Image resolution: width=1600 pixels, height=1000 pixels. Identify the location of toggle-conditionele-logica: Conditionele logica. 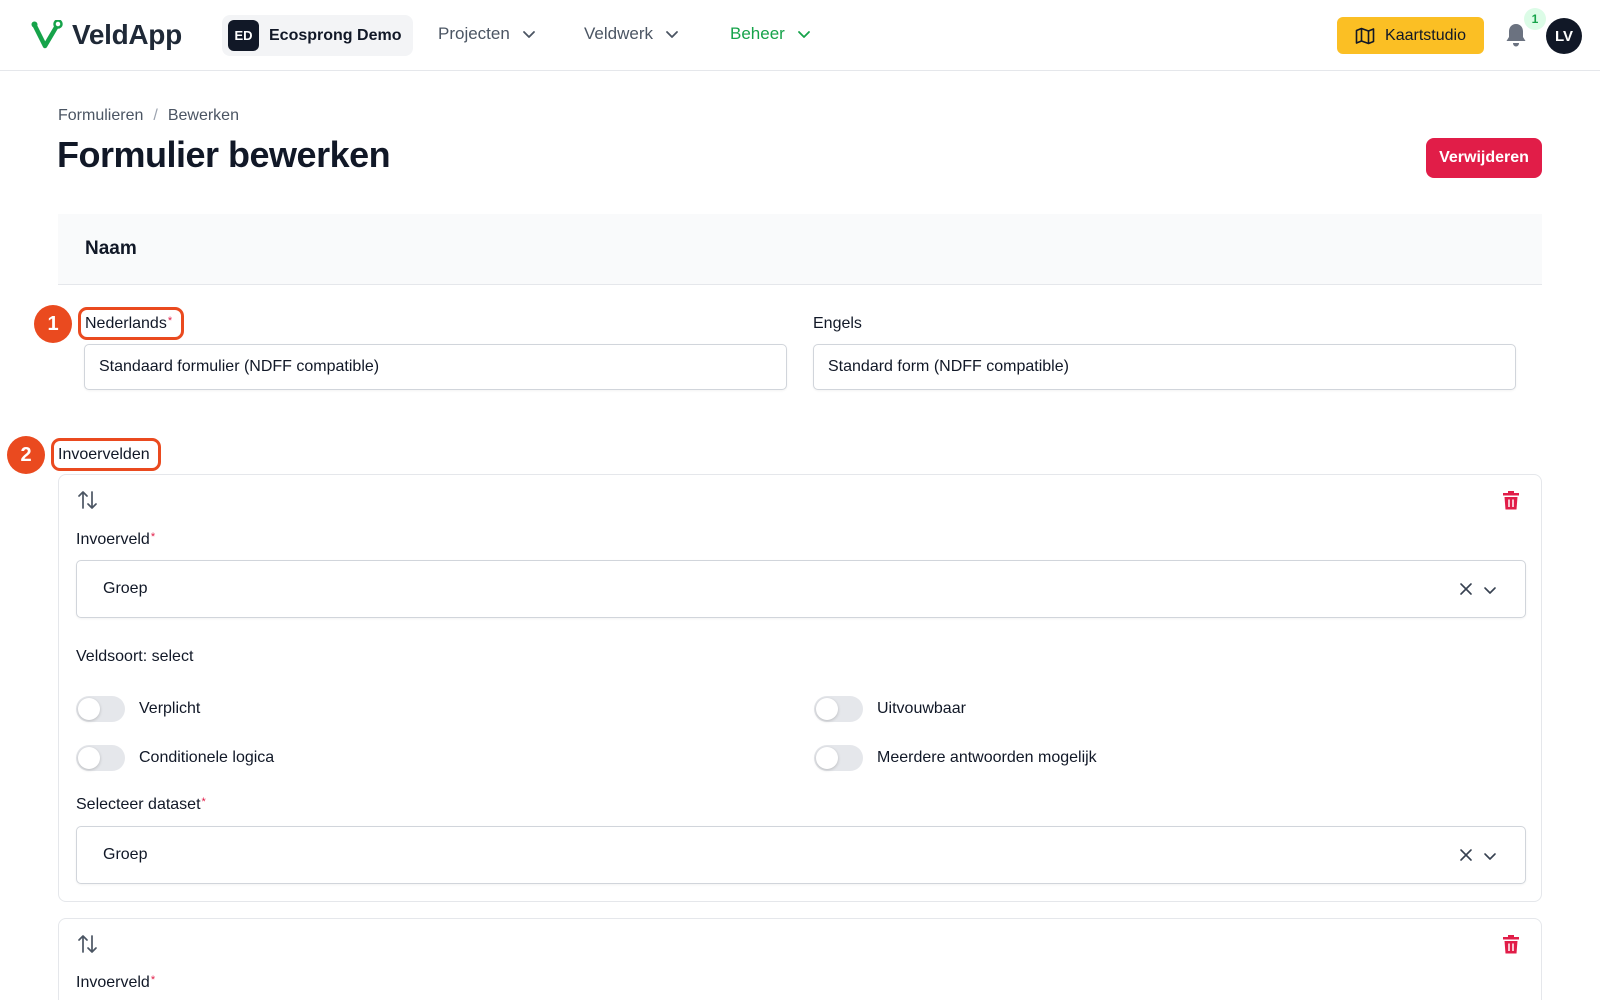
(175, 758).